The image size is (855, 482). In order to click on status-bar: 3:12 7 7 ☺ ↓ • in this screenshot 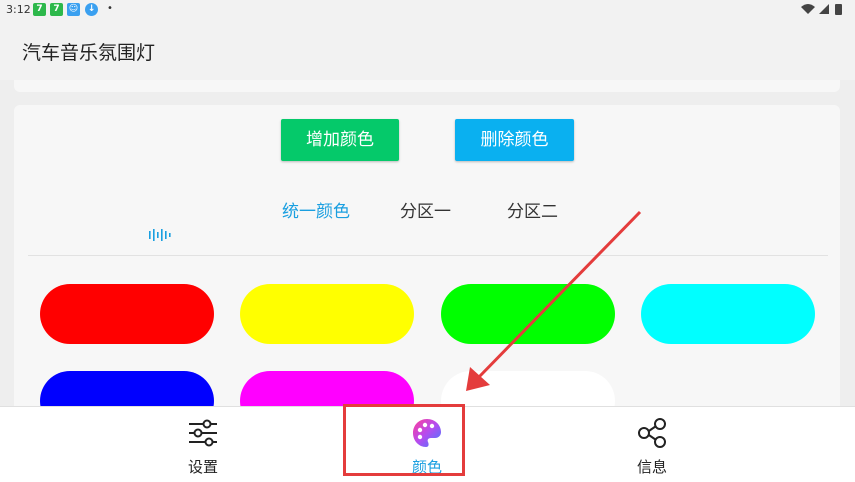, I will do `click(427, 10)`.